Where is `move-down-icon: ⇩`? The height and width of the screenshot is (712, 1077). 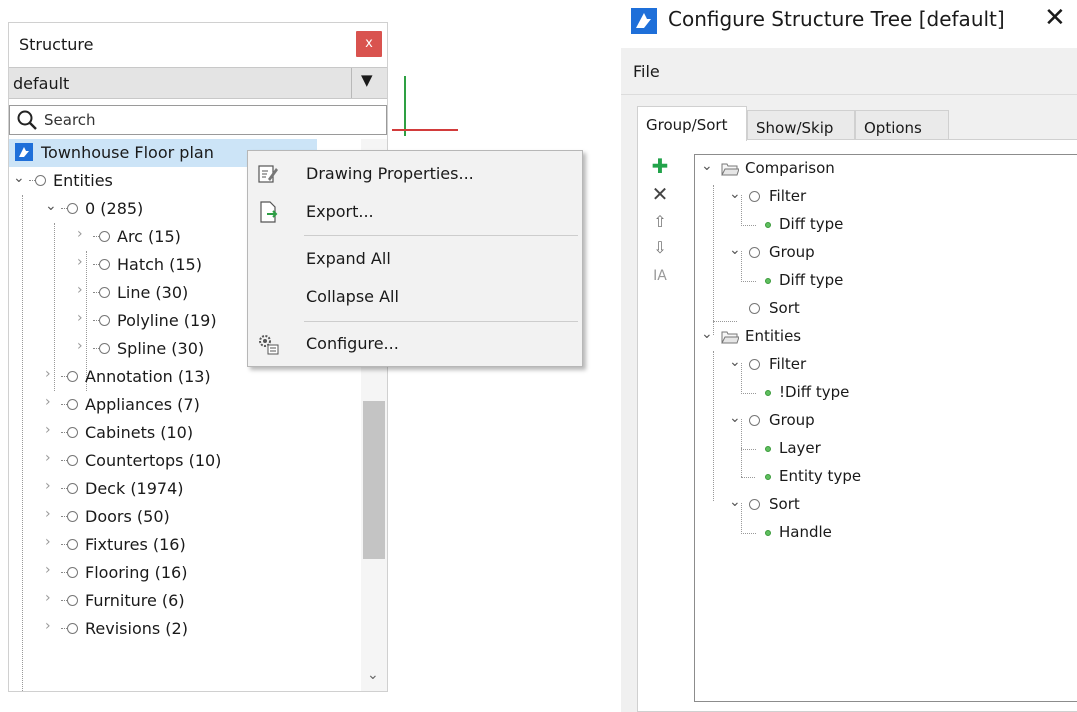 move-down-icon: ⇩ is located at coordinates (660, 248).